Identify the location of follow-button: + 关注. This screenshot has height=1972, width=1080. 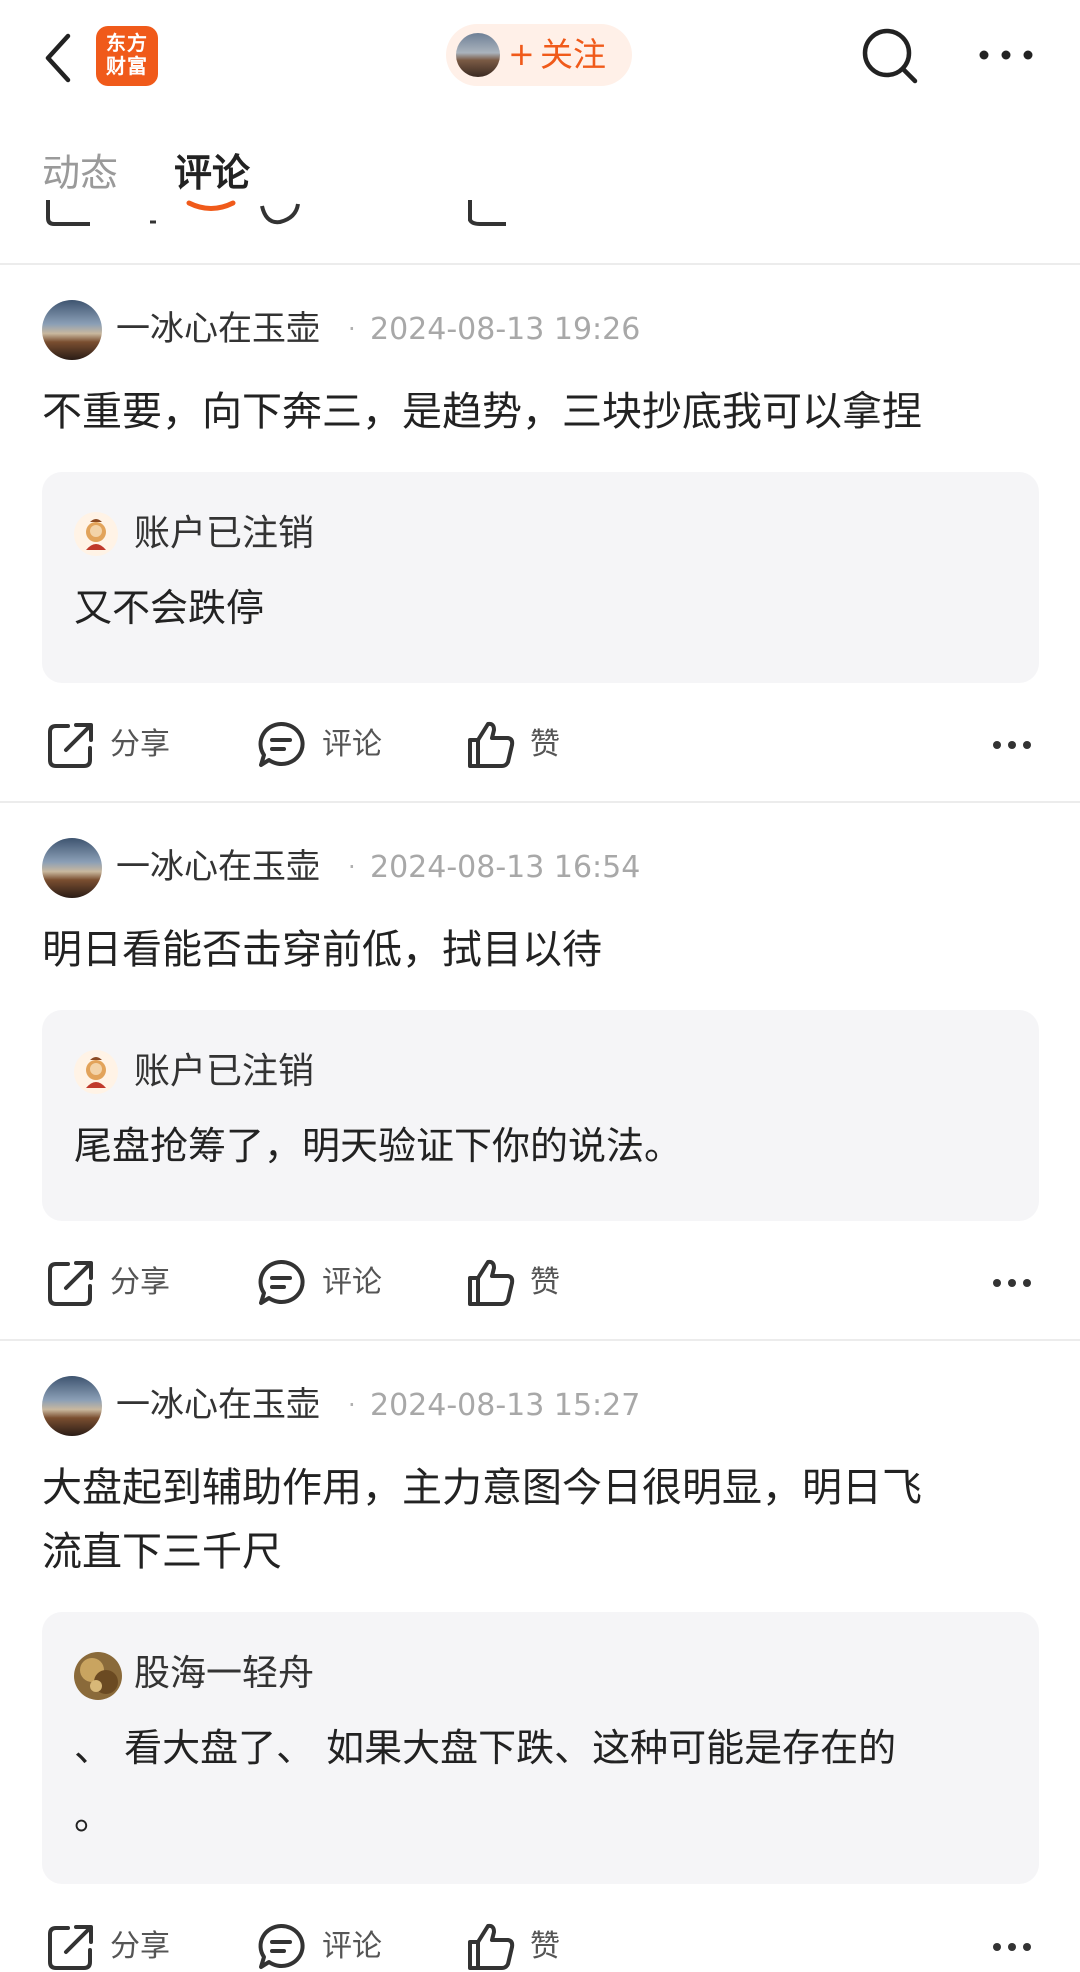
(539, 55).